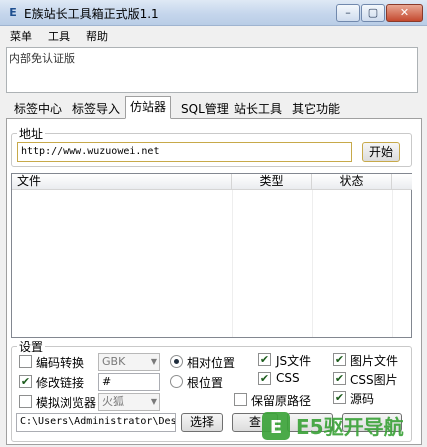 The height and width of the screenshot is (447, 427). Describe the element at coordinates (113, 401) in the screenshot. I see `browser-select-value: 火狐` at that location.